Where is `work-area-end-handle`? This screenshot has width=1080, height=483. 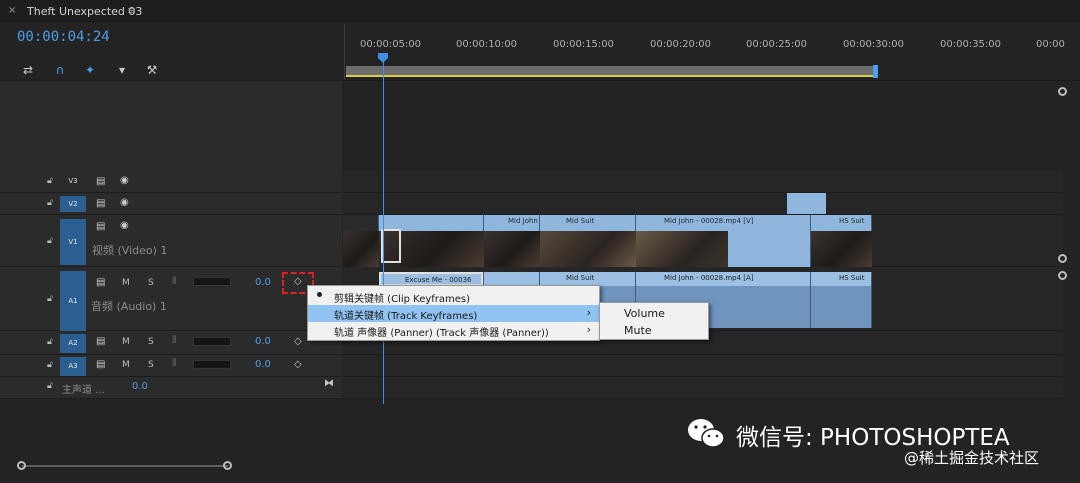
work-area-end-handle is located at coordinates (875, 71).